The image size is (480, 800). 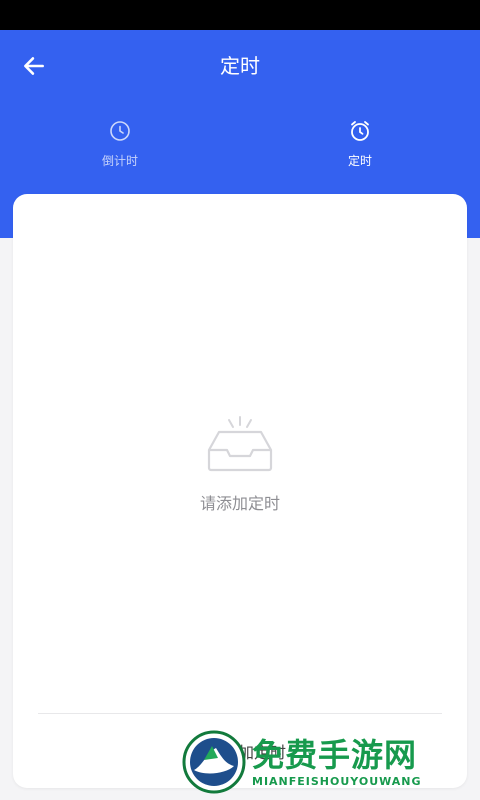 I want to click on tab-timer-label: 定时, so click(x=359, y=161).